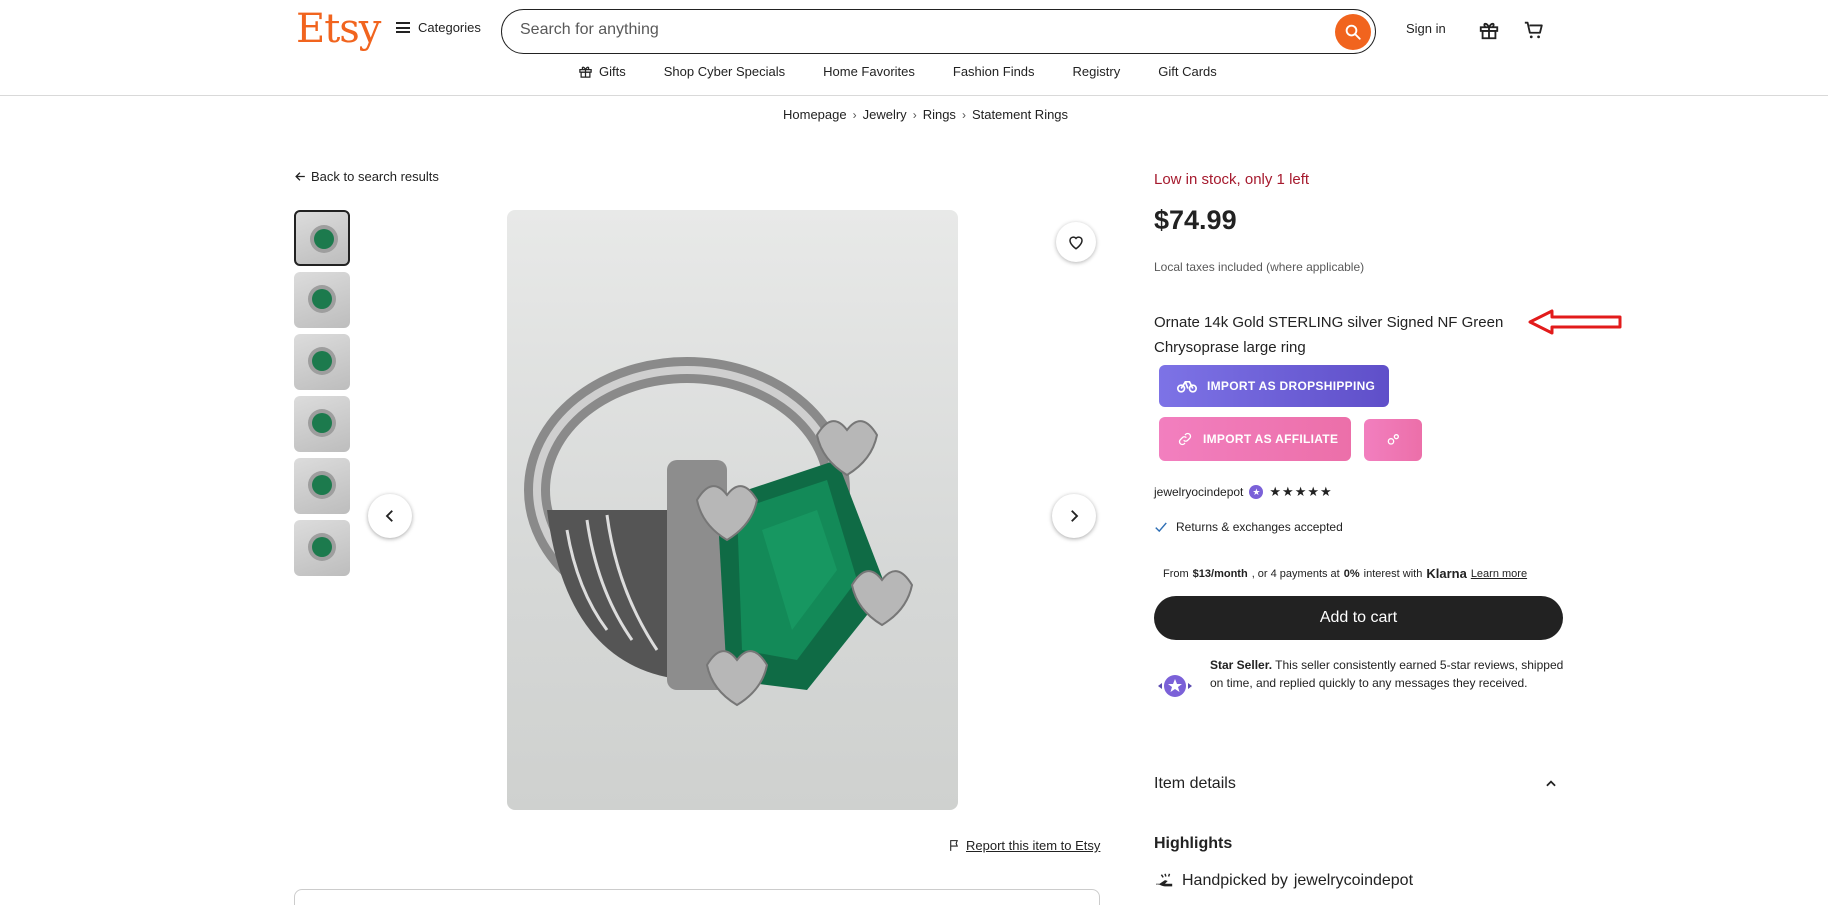 The image size is (1828, 905). I want to click on klarna-prefix: From, so click(1176, 573).